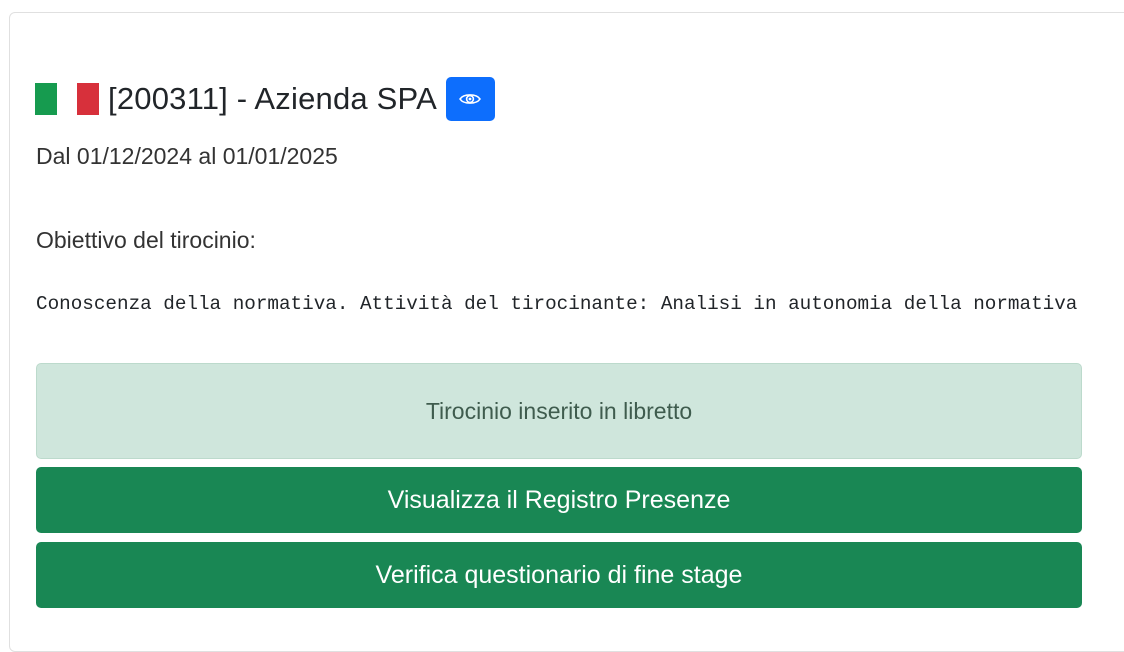 This screenshot has width=1124, height=652. What do you see at coordinates (88, 99) in the screenshot?
I see `flag-red-stripe` at bounding box center [88, 99].